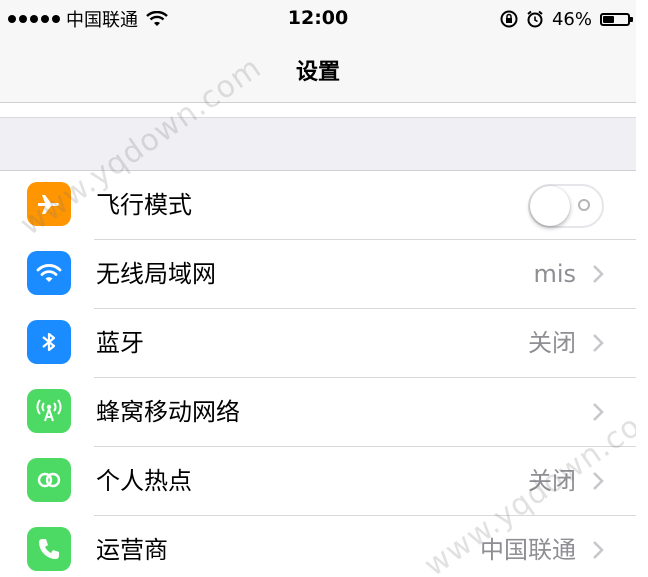  Describe the element at coordinates (318, 546) in the screenshot. I see `settings-row-carrier: 运营商 中国联通` at that location.